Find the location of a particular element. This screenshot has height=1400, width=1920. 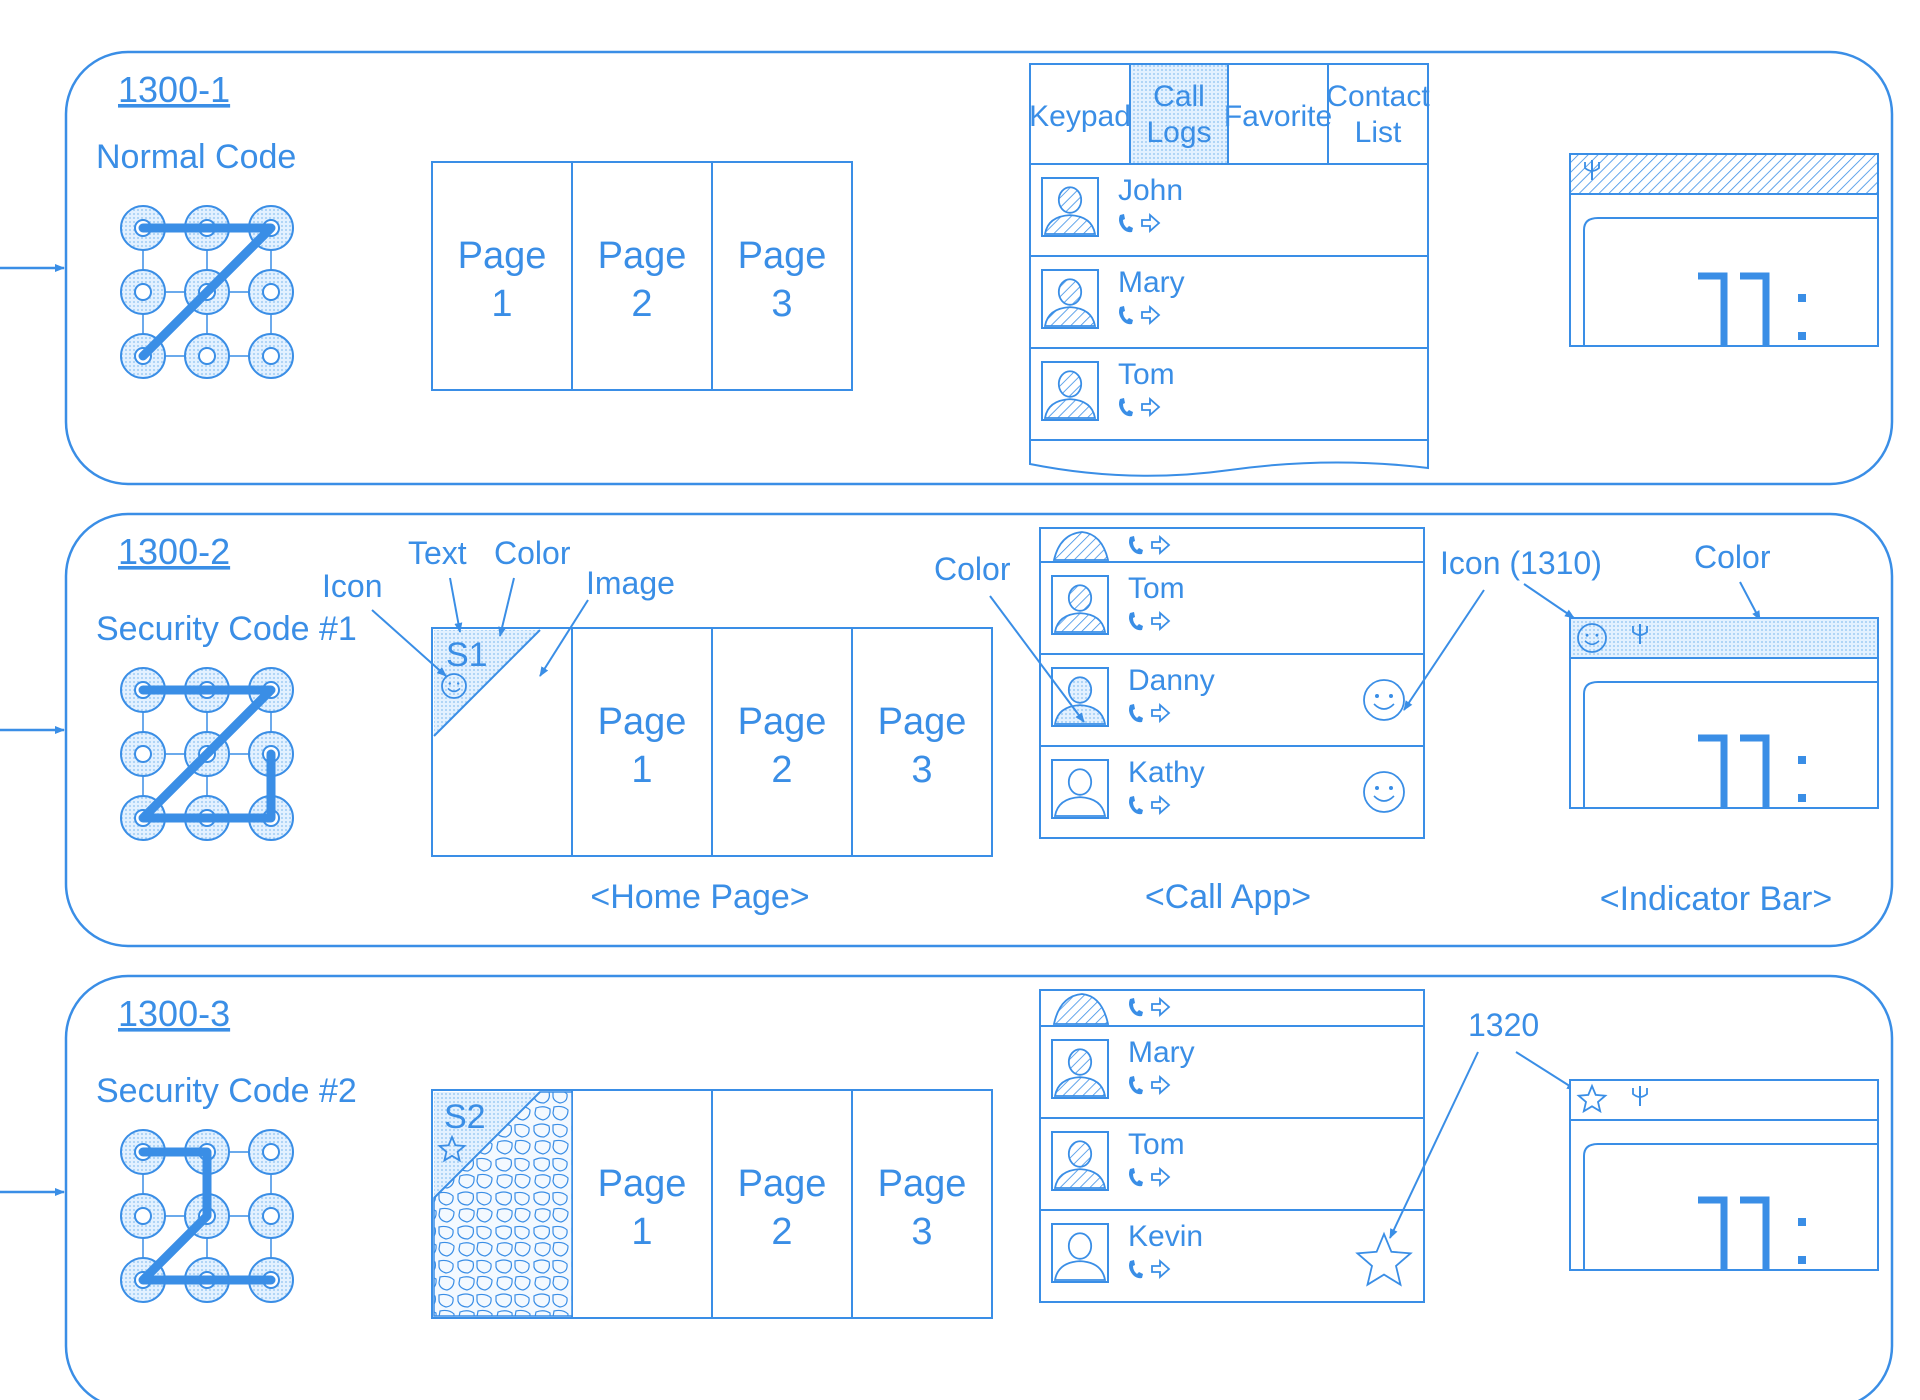

widget-frame is located at coordinates (1730, 1206).